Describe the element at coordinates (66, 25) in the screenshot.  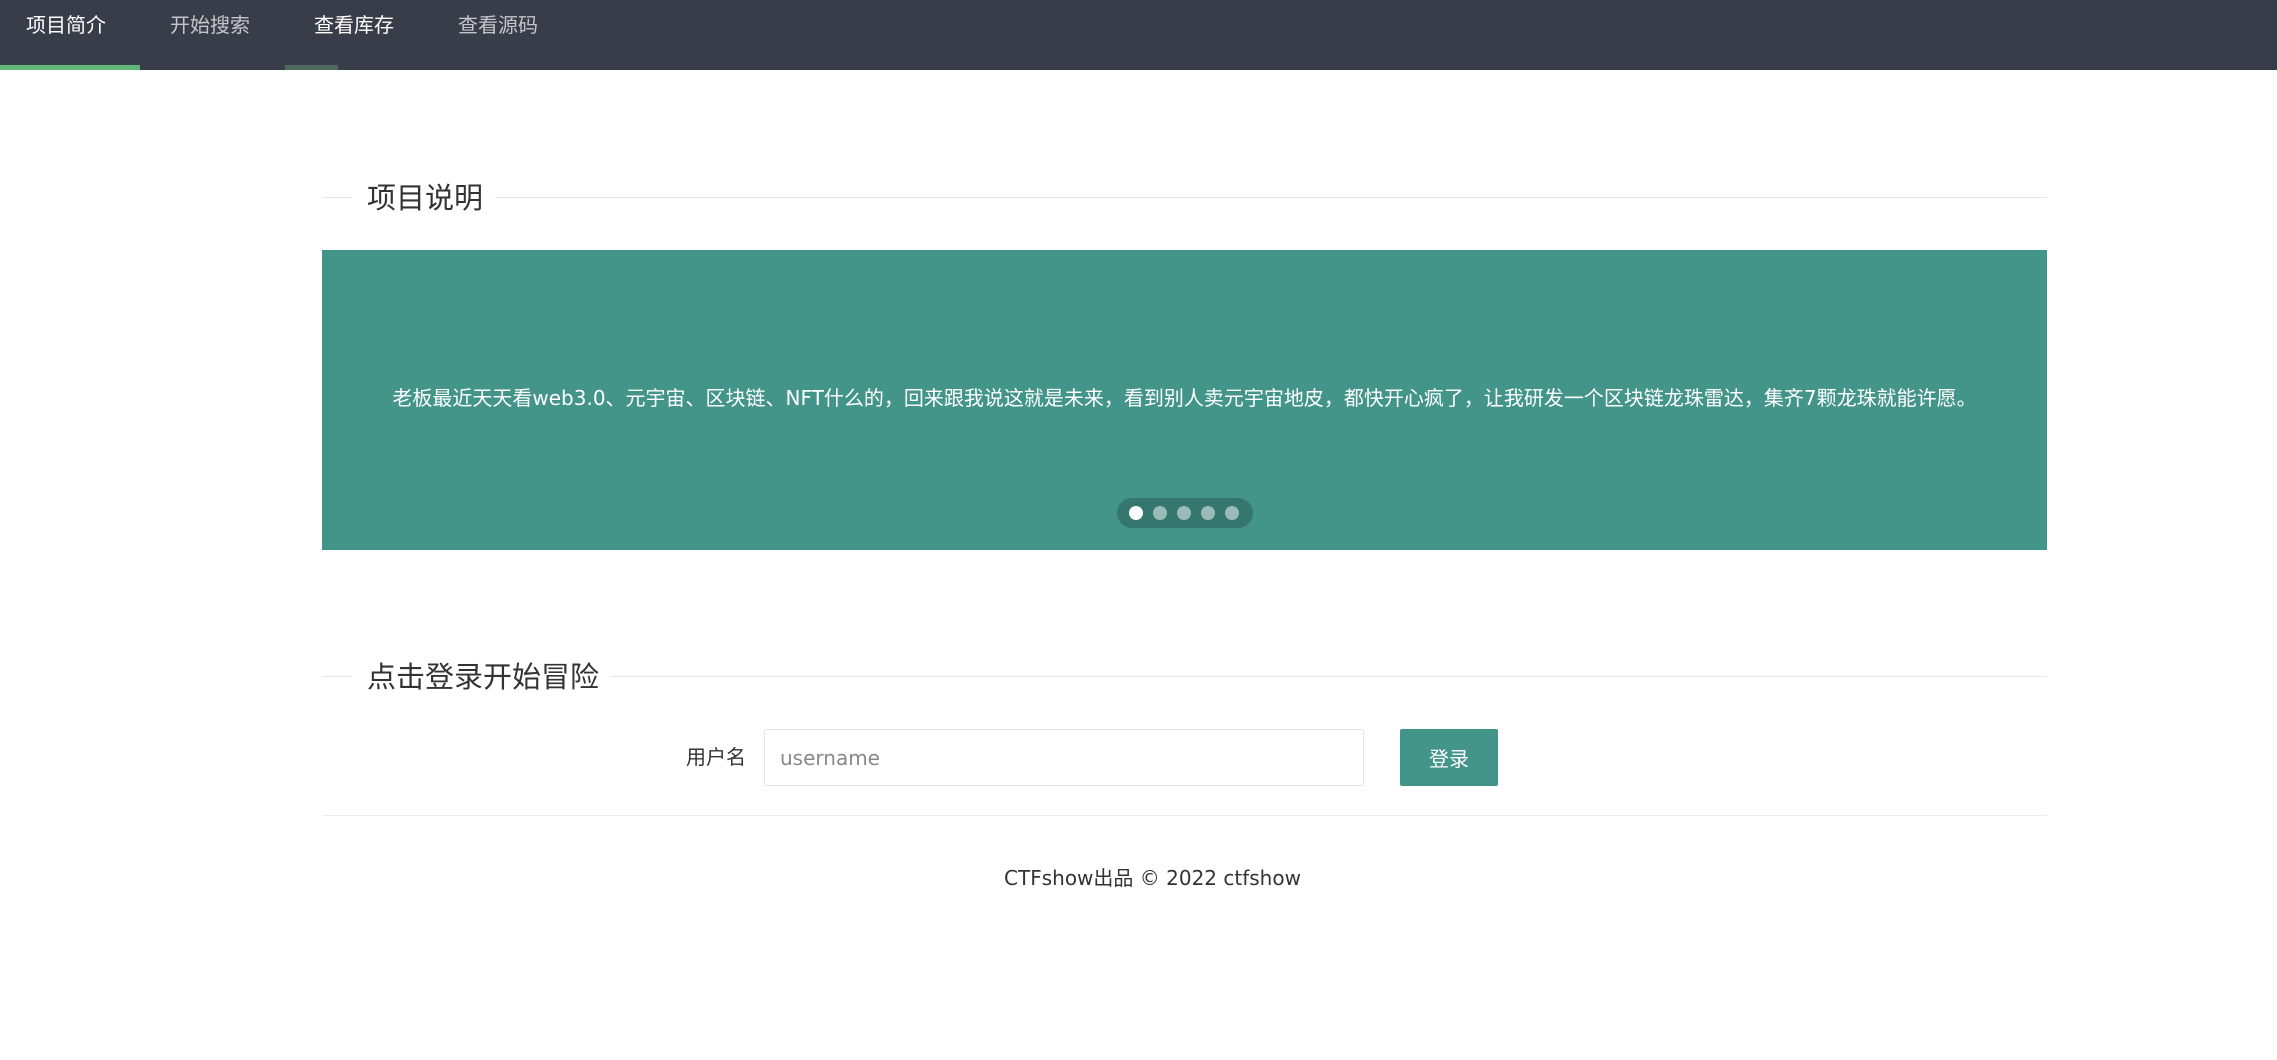
I see `nav-item-label: 项目简介` at that location.